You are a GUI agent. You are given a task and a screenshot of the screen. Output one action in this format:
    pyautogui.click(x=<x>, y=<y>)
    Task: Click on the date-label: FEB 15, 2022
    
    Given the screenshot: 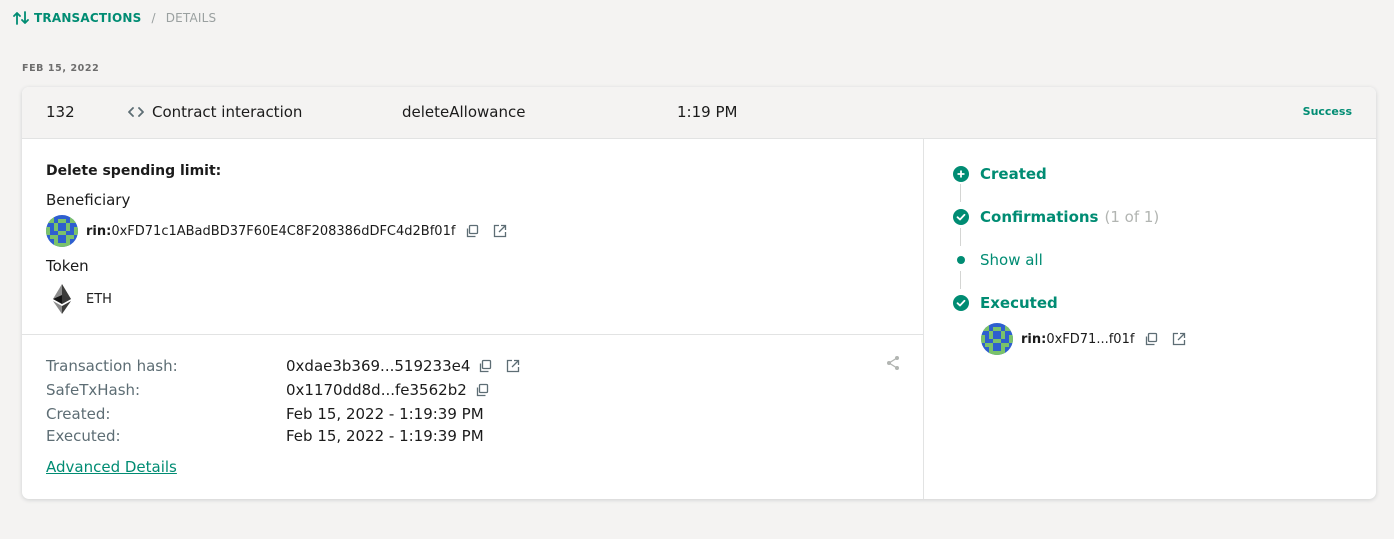 What is the action you would take?
    pyautogui.click(x=61, y=68)
    